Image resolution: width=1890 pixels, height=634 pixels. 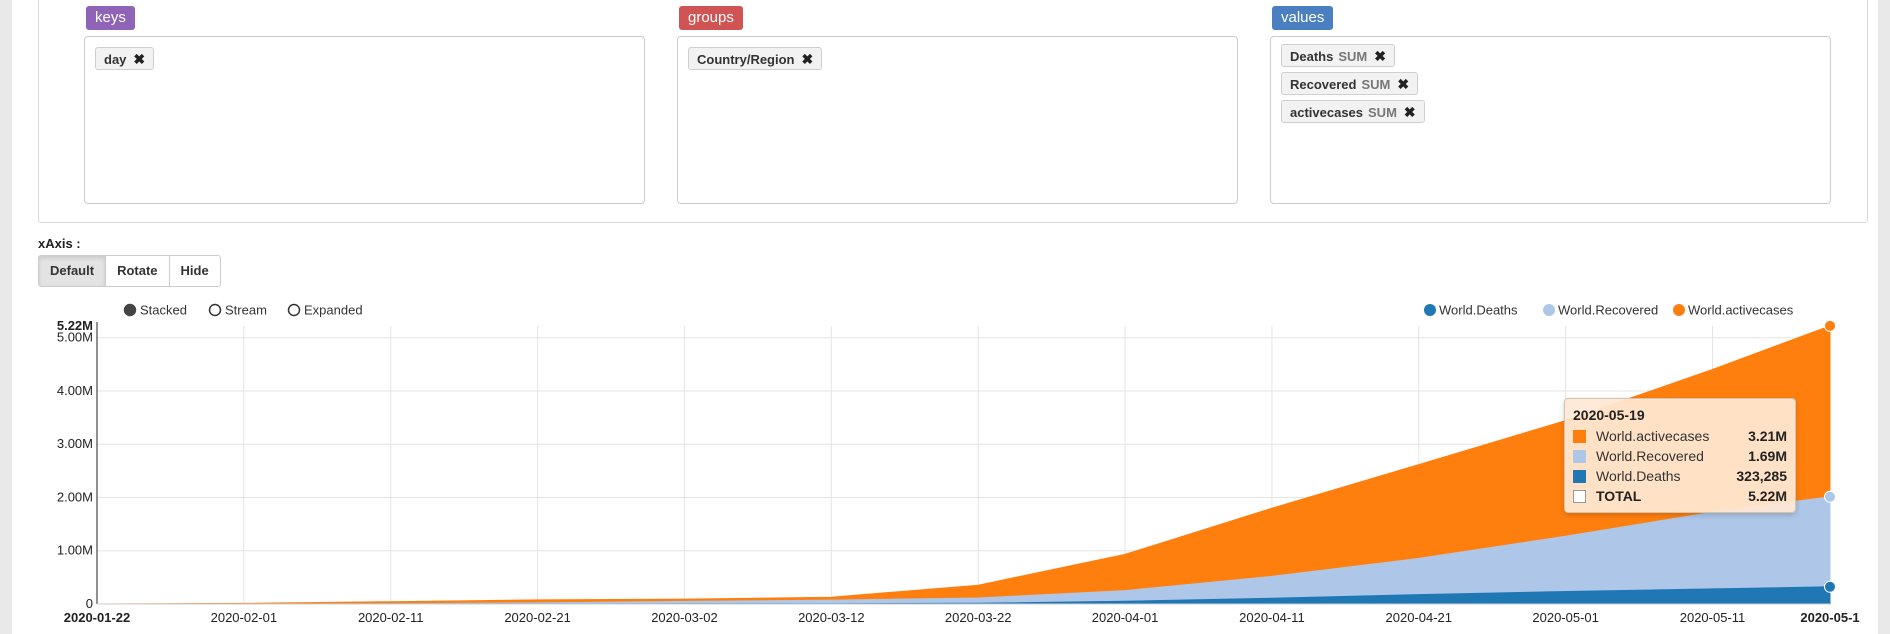 I want to click on value-pill-recovered: Recovered SUM ✖, so click(x=1350, y=83).